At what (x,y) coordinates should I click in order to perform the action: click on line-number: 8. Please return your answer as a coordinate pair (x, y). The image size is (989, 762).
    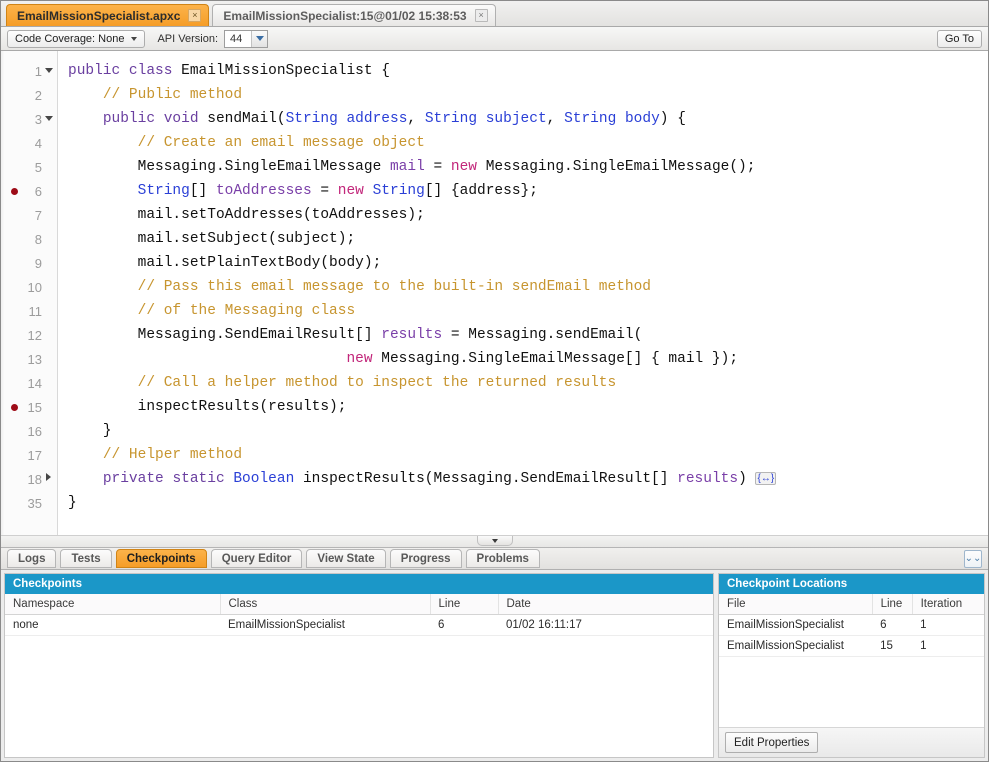
    Looking at the image, I should click on (38, 239).